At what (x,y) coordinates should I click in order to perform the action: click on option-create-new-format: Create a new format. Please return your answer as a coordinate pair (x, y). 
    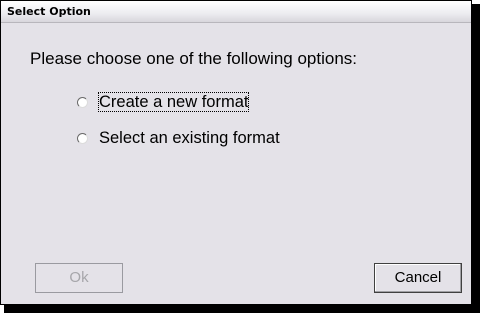
    Looking at the image, I should click on (163, 102).